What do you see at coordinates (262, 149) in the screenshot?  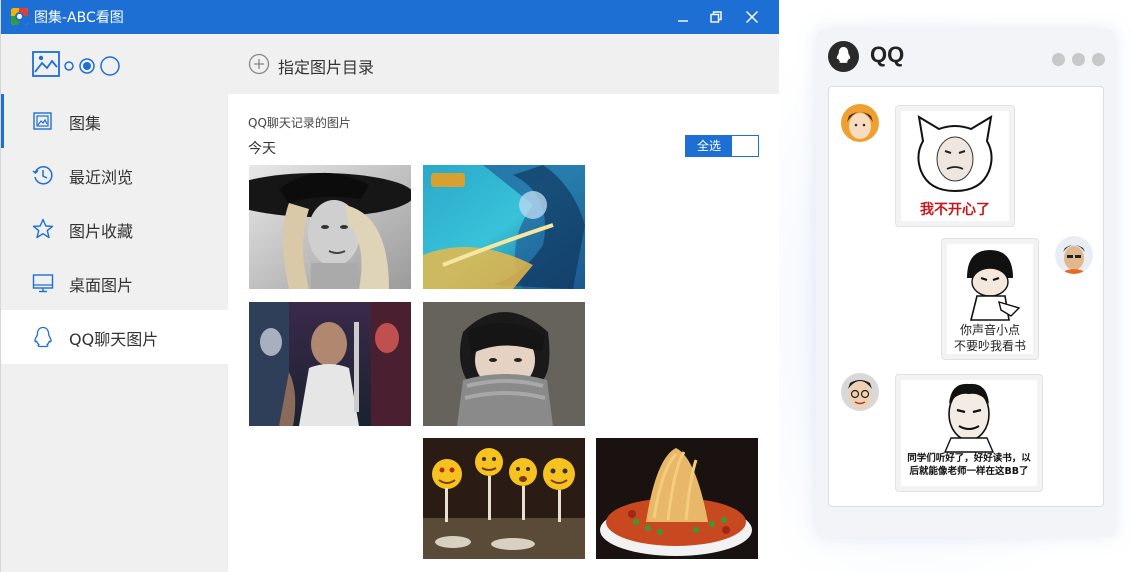 I see `date-group-label: 今天` at bounding box center [262, 149].